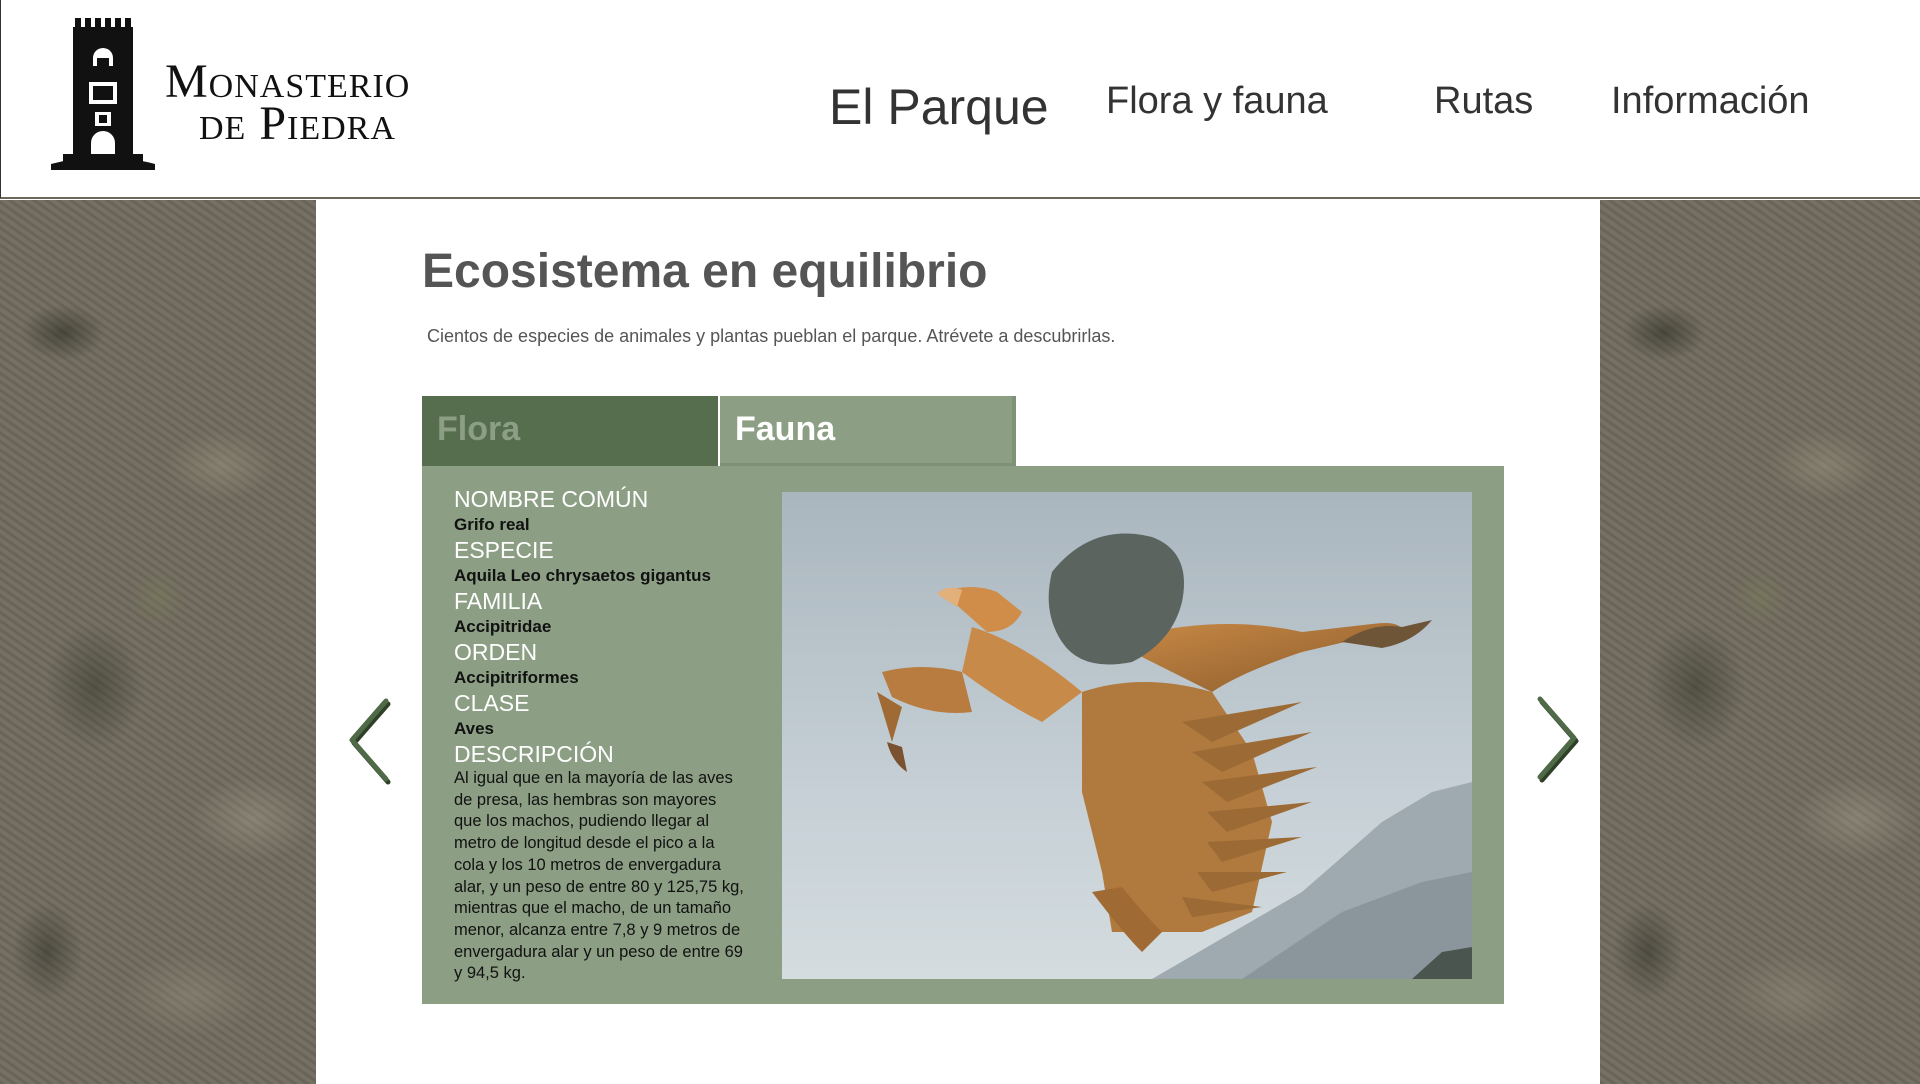 The width and height of the screenshot is (1920, 1084). Describe the element at coordinates (582, 575) in the screenshot. I see `species-value: Aquila Leo chrysaetos gigantus` at that location.